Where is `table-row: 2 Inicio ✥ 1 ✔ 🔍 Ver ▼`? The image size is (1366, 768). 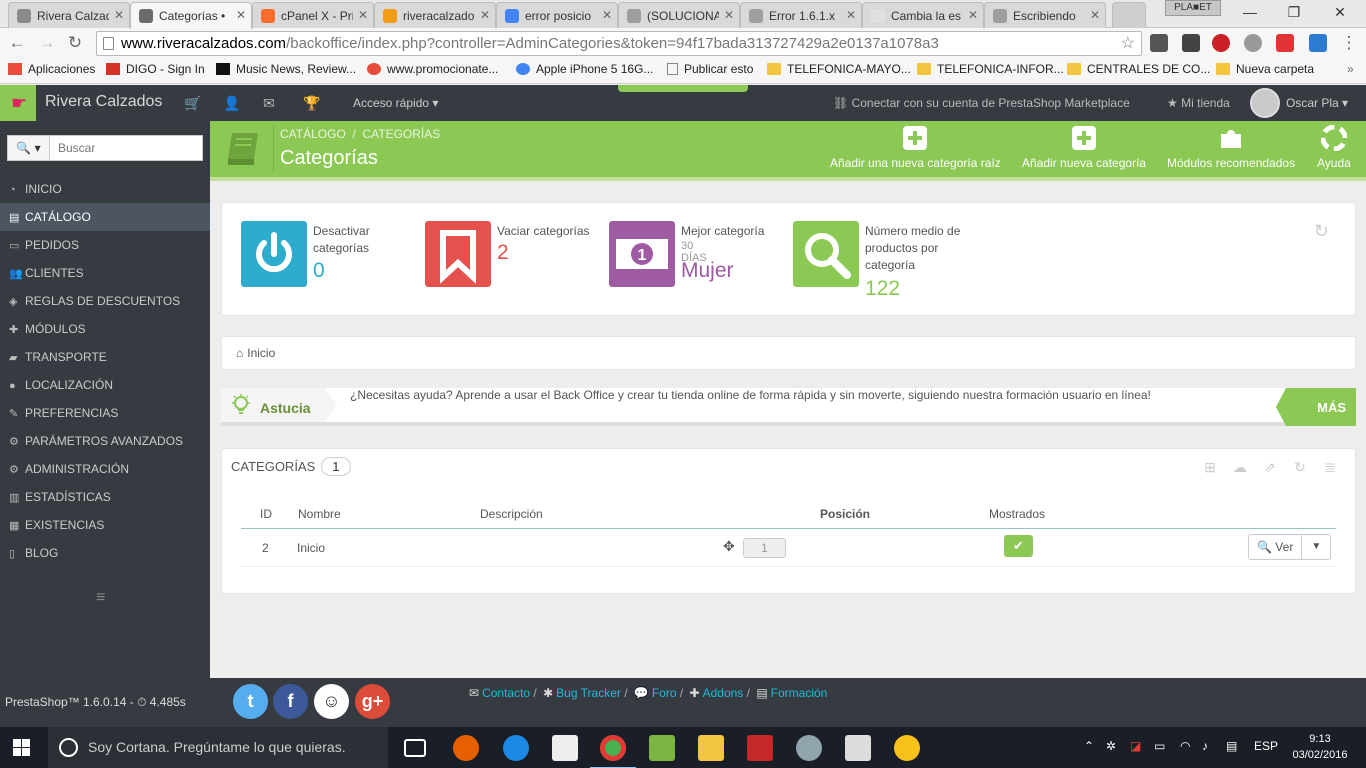
table-row: 2 Inicio ✥ 1 ✔ 🔍 Ver ▼ is located at coordinates (788, 548).